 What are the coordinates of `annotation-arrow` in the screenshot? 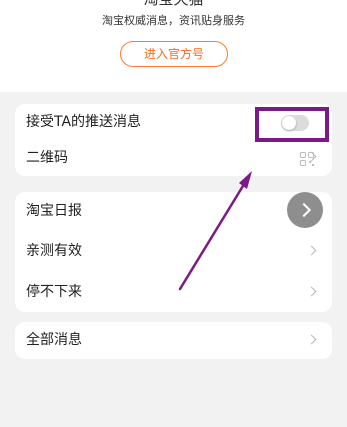 It's located at (215, 231).